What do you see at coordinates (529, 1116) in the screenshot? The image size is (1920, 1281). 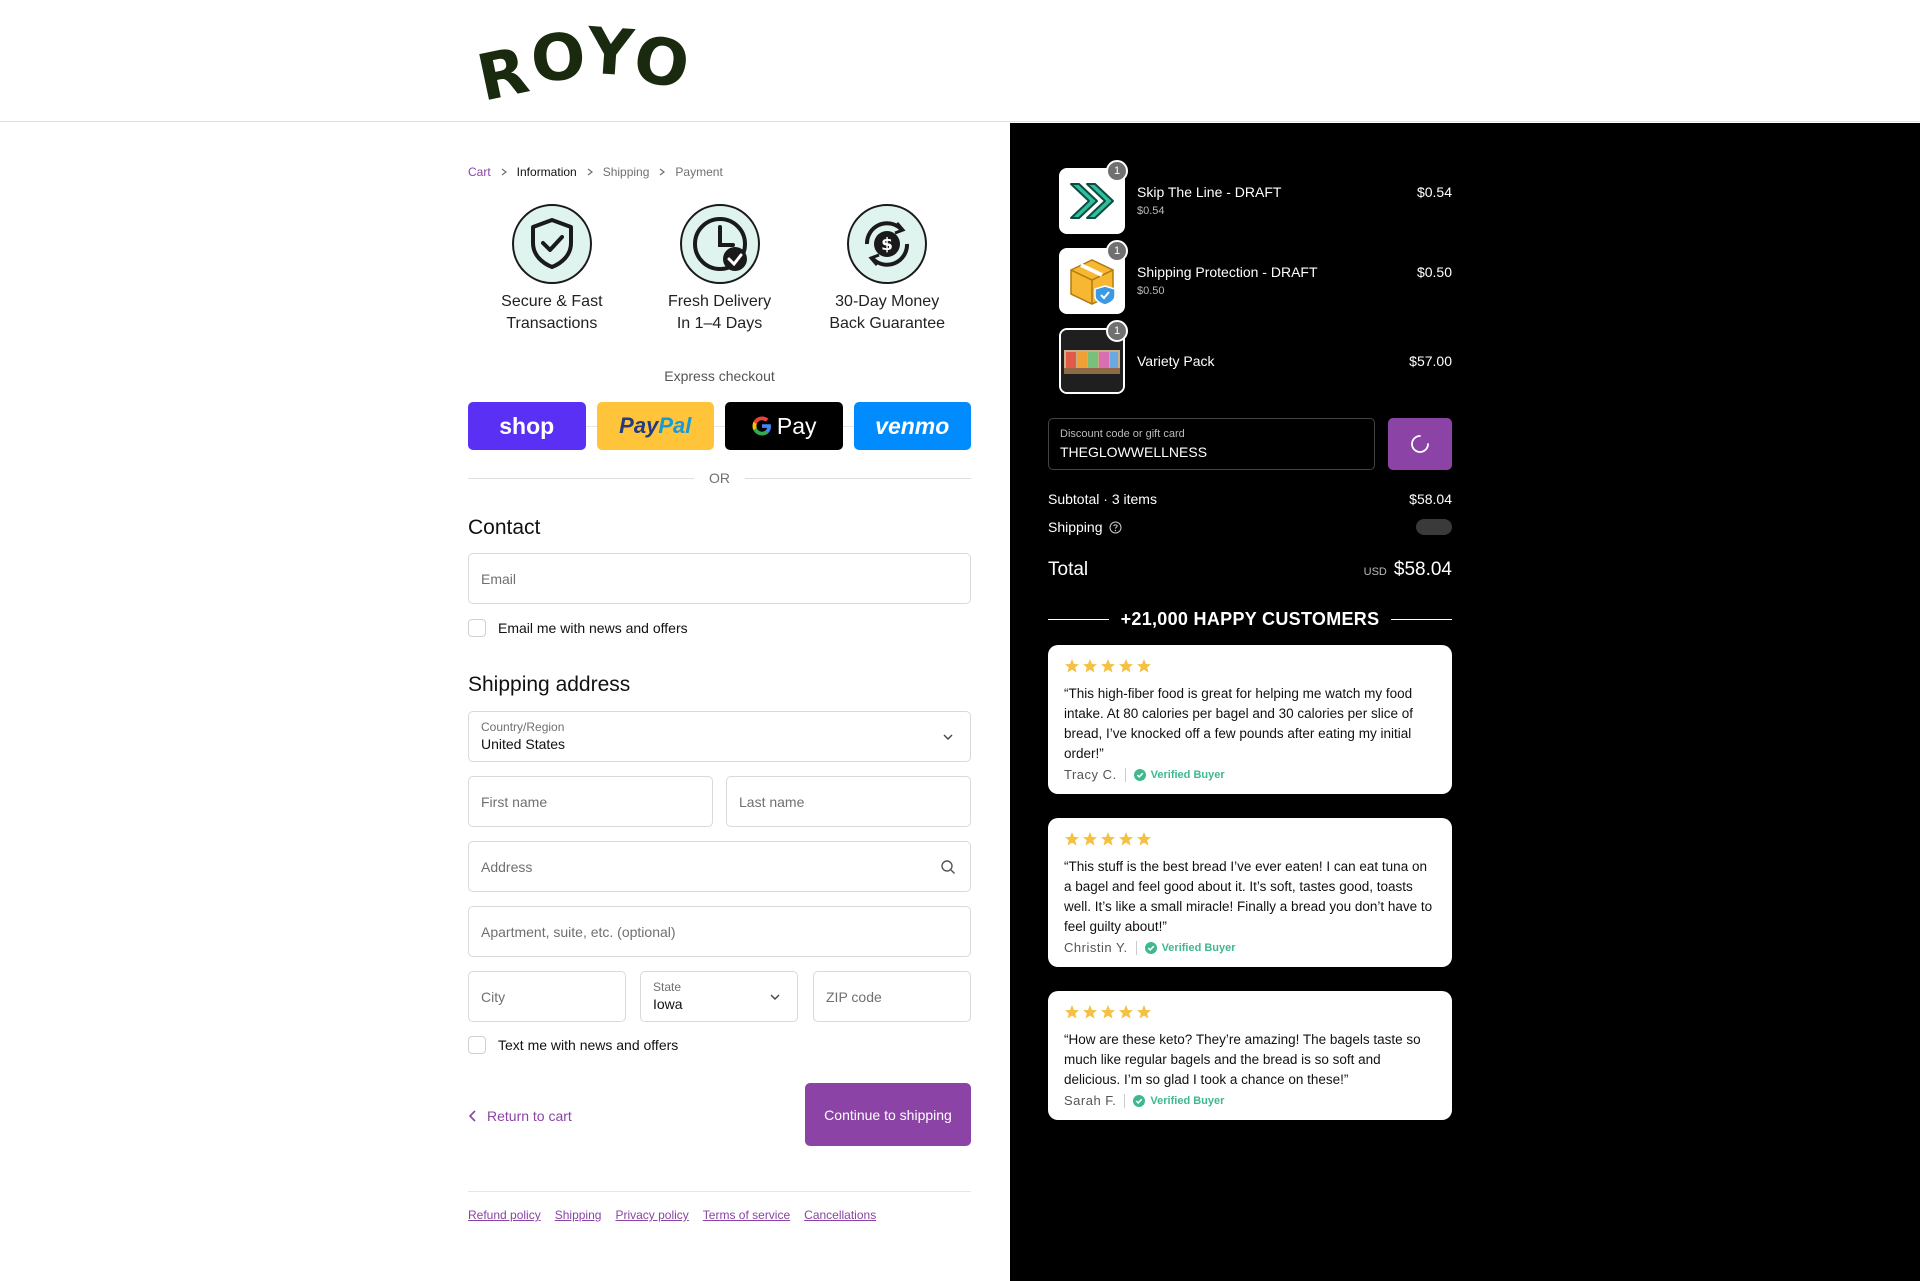 I see `return-to-cart-label: Return to cart` at bounding box center [529, 1116].